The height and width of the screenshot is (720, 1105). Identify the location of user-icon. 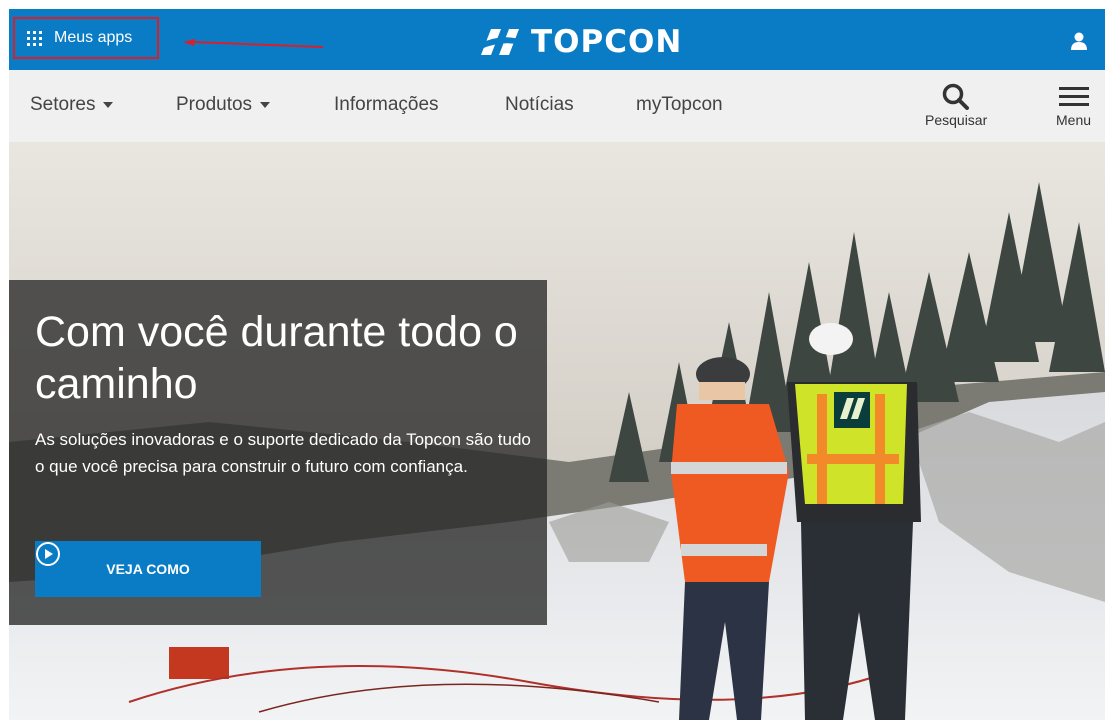
(1079, 41).